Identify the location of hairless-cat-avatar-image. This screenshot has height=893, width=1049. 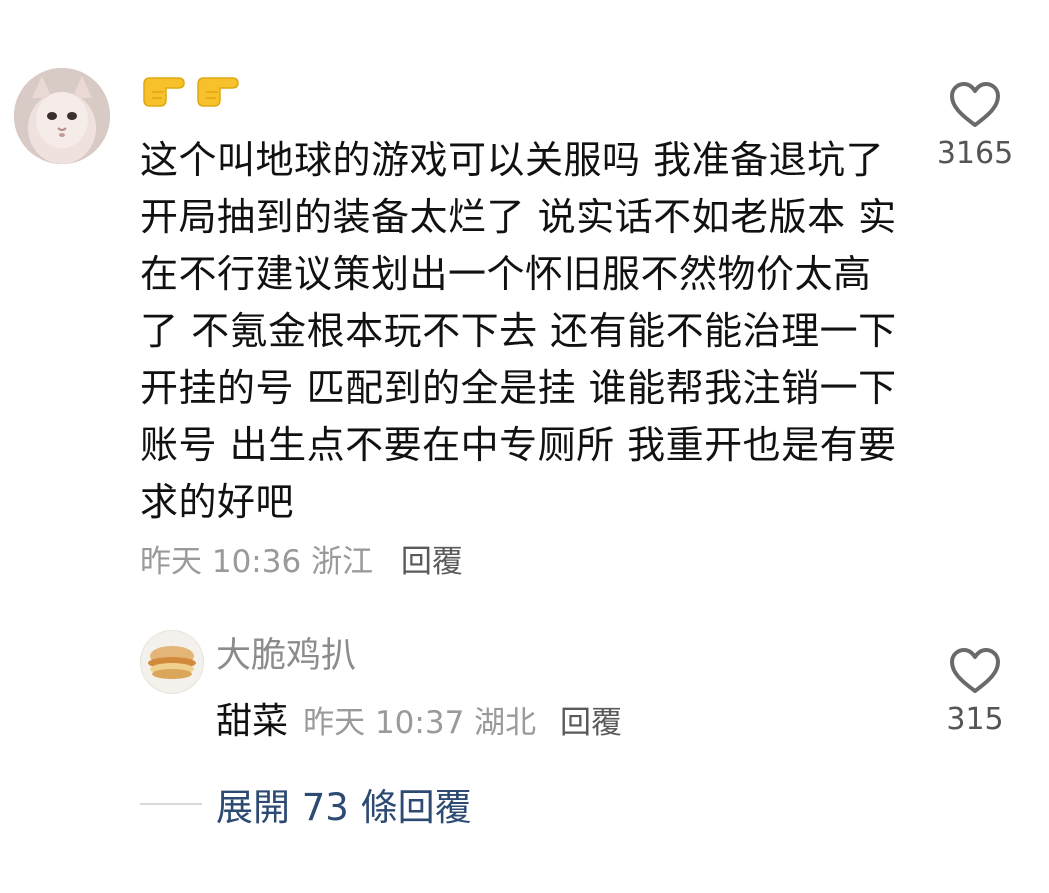
(62, 116).